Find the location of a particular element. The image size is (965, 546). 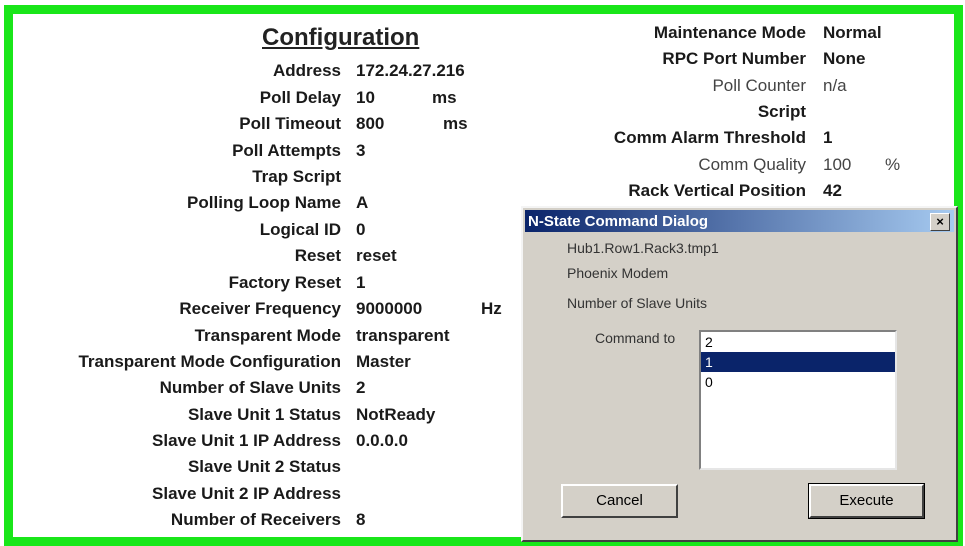

row-label-poll-timeout: Poll Timeout is located at coordinates (290, 123).